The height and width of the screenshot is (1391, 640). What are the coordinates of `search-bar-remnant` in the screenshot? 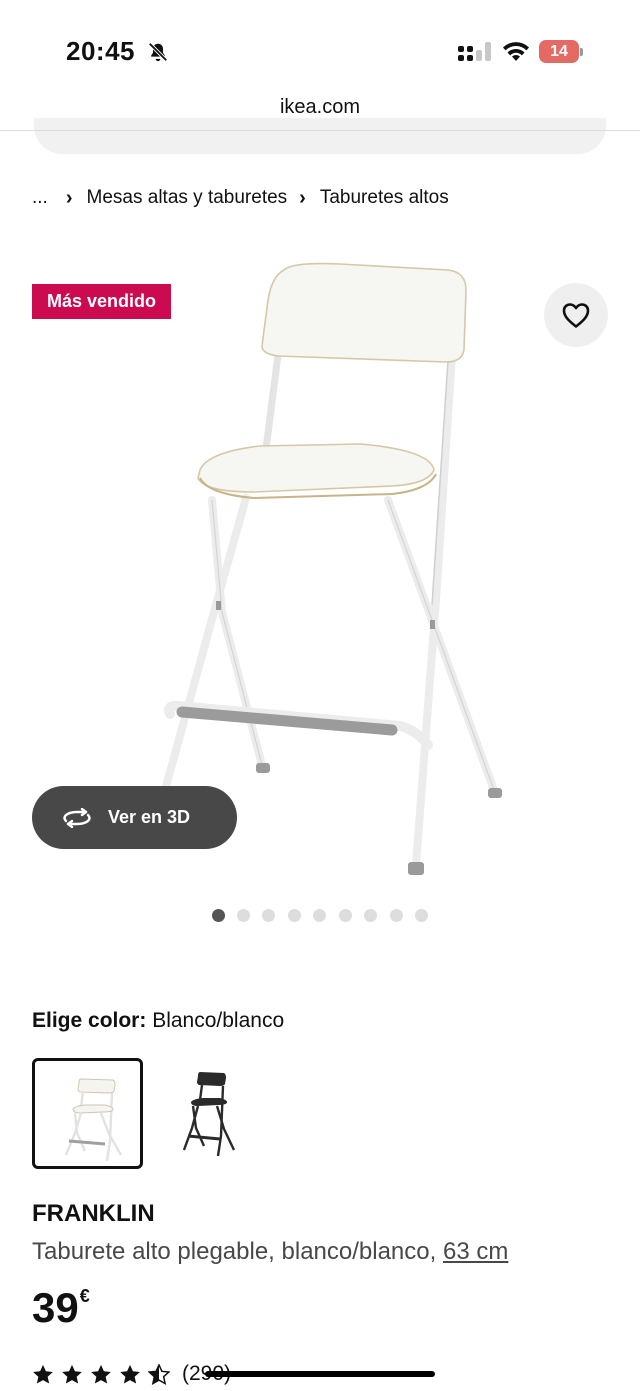 It's located at (320, 136).